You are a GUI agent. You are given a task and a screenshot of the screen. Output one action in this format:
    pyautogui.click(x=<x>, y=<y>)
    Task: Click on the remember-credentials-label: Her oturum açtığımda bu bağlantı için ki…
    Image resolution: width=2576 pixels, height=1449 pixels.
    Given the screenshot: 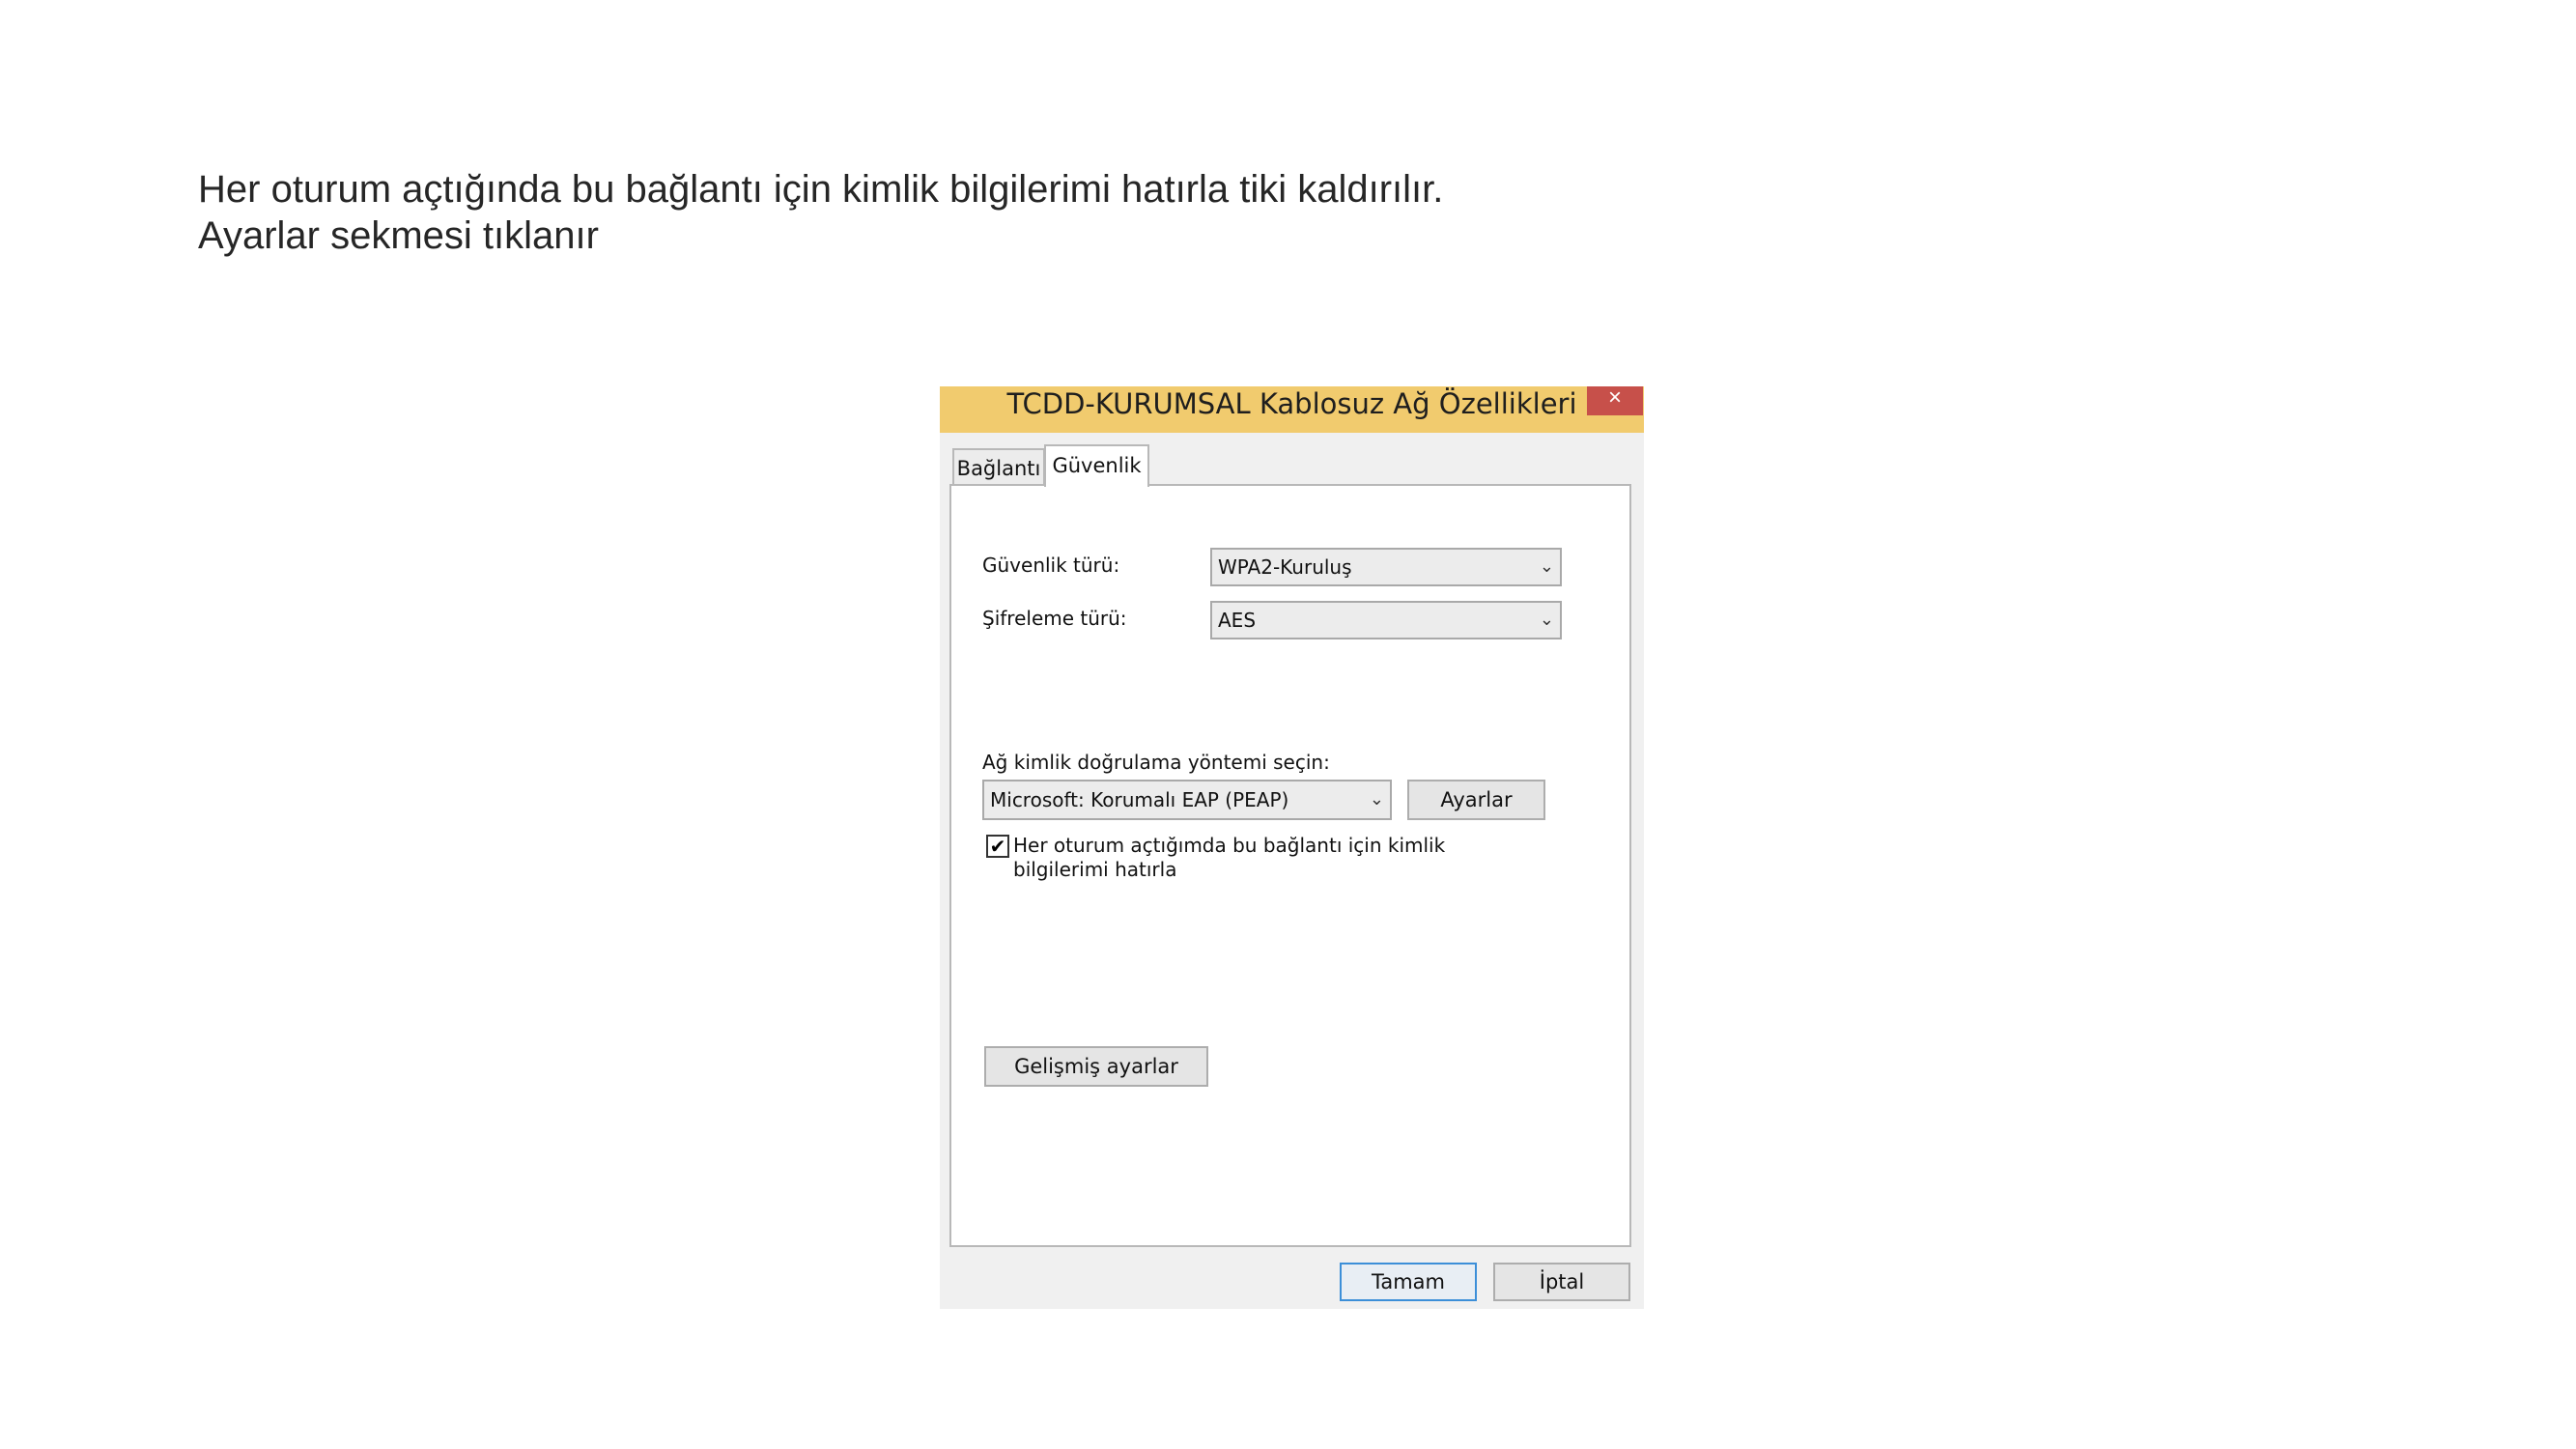 What is the action you would take?
    pyautogui.click(x=1229, y=857)
    